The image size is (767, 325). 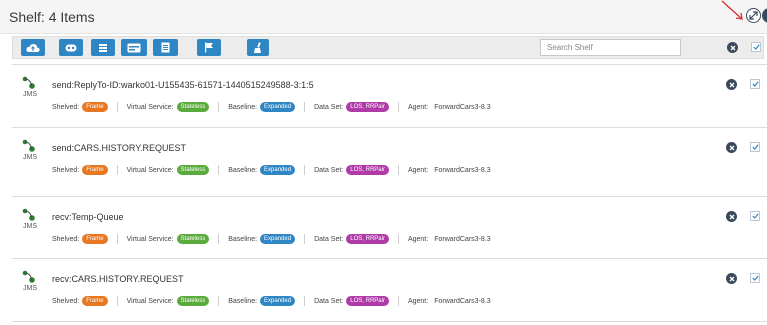 What do you see at coordinates (732, 10) in the screenshot?
I see `red-arrow-annotation` at bounding box center [732, 10].